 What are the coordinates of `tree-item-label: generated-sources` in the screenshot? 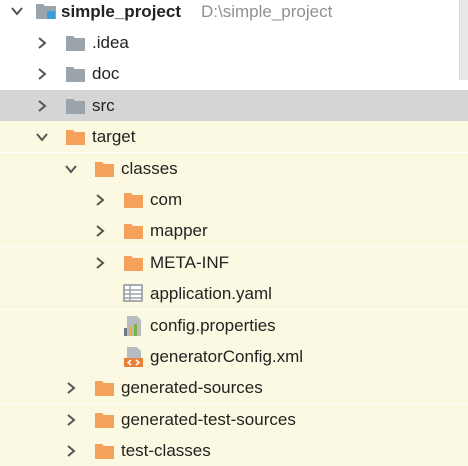 It's located at (192, 388).